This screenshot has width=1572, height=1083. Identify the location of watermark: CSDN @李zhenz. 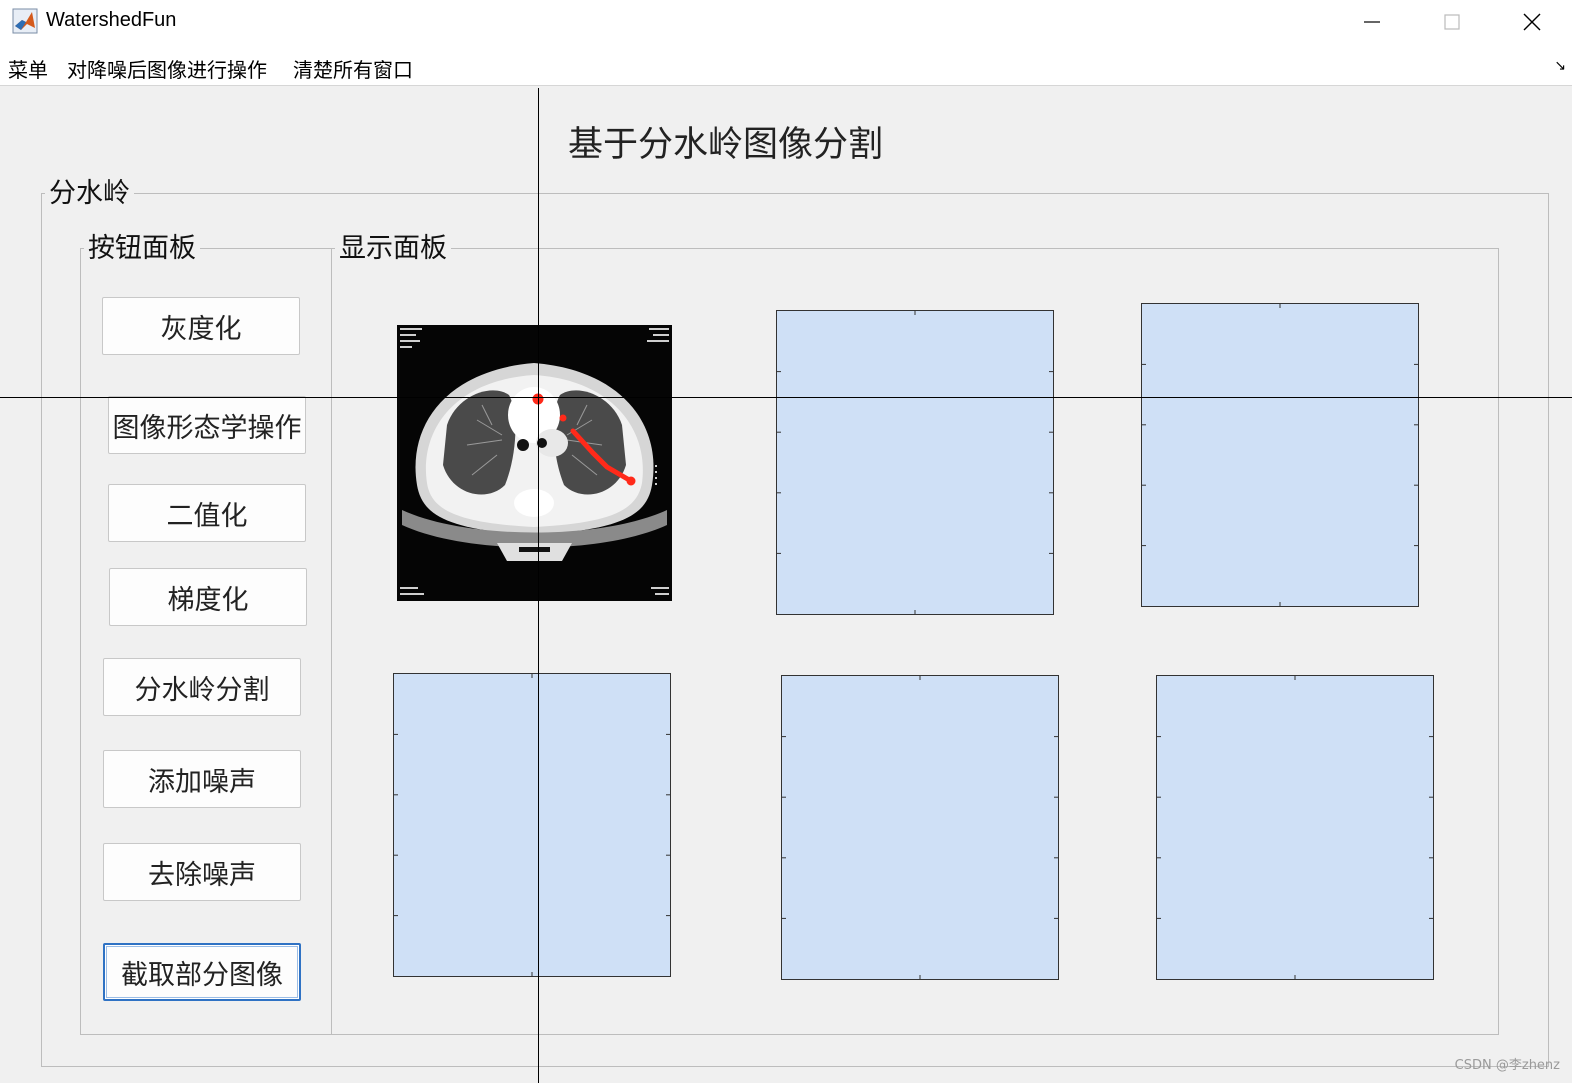
(1507, 1065).